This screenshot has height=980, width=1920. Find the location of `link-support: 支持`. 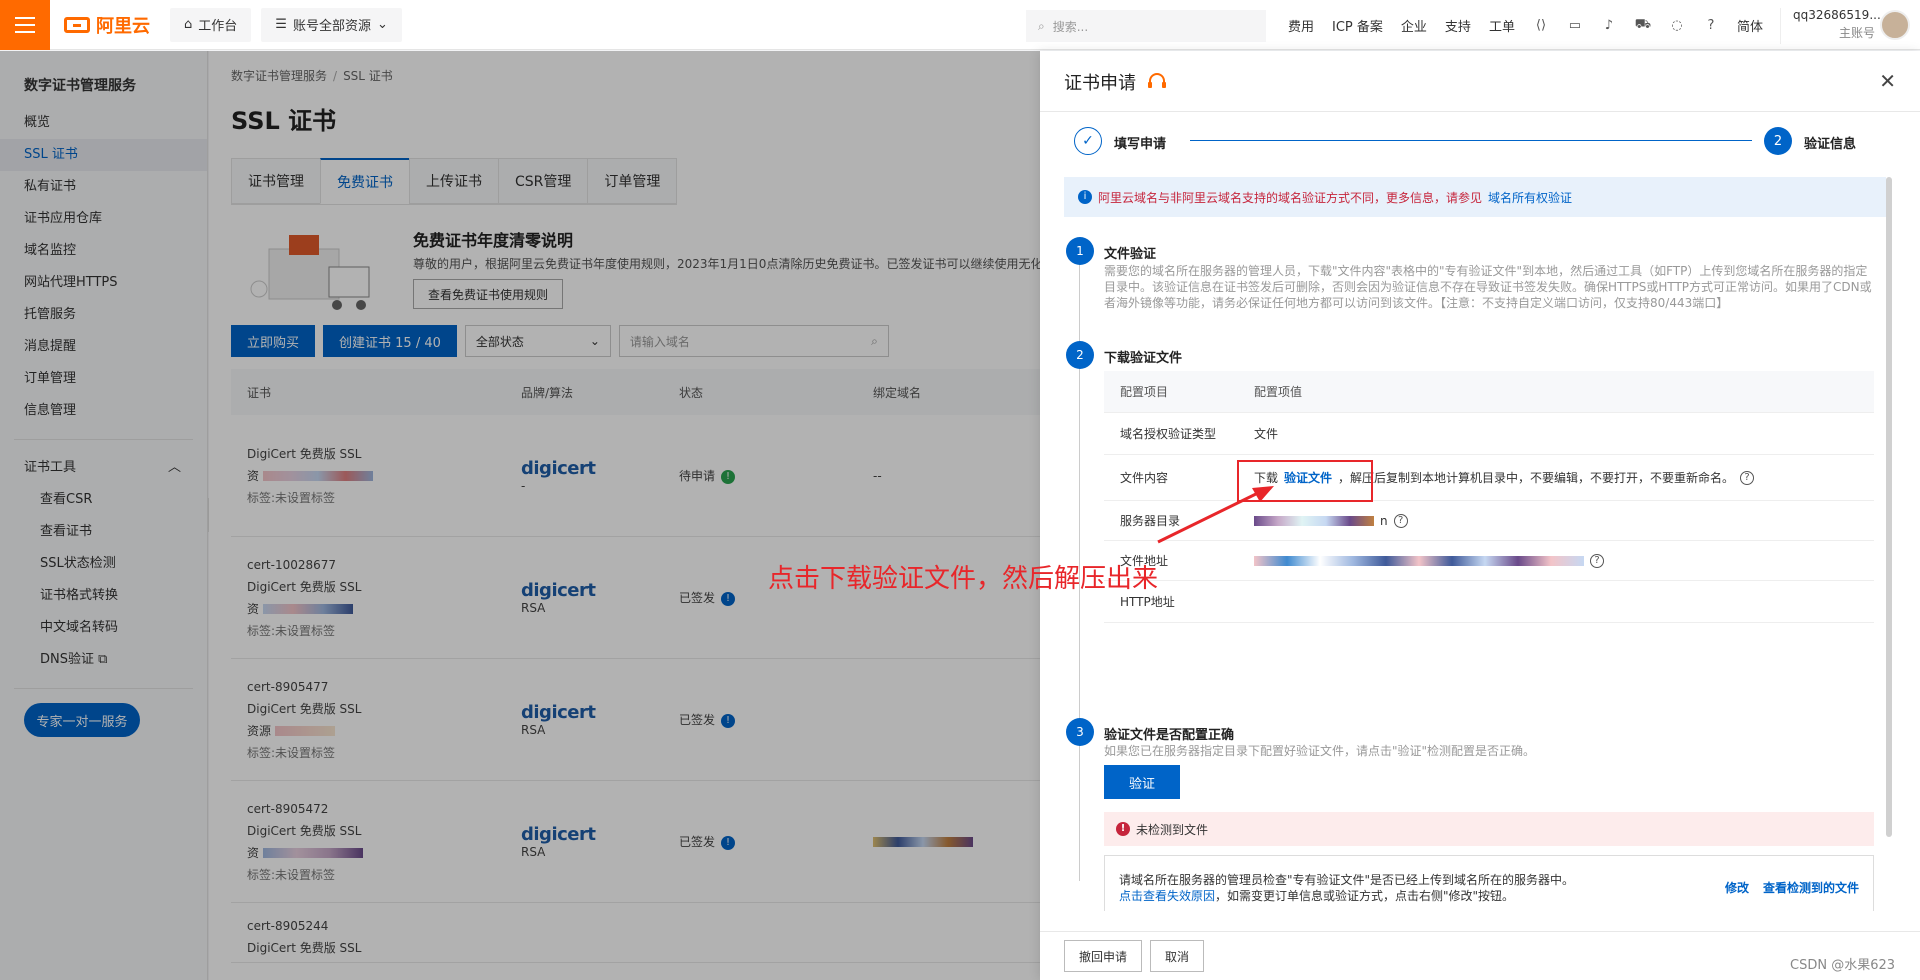

link-support: 支持 is located at coordinates (1458, 25).